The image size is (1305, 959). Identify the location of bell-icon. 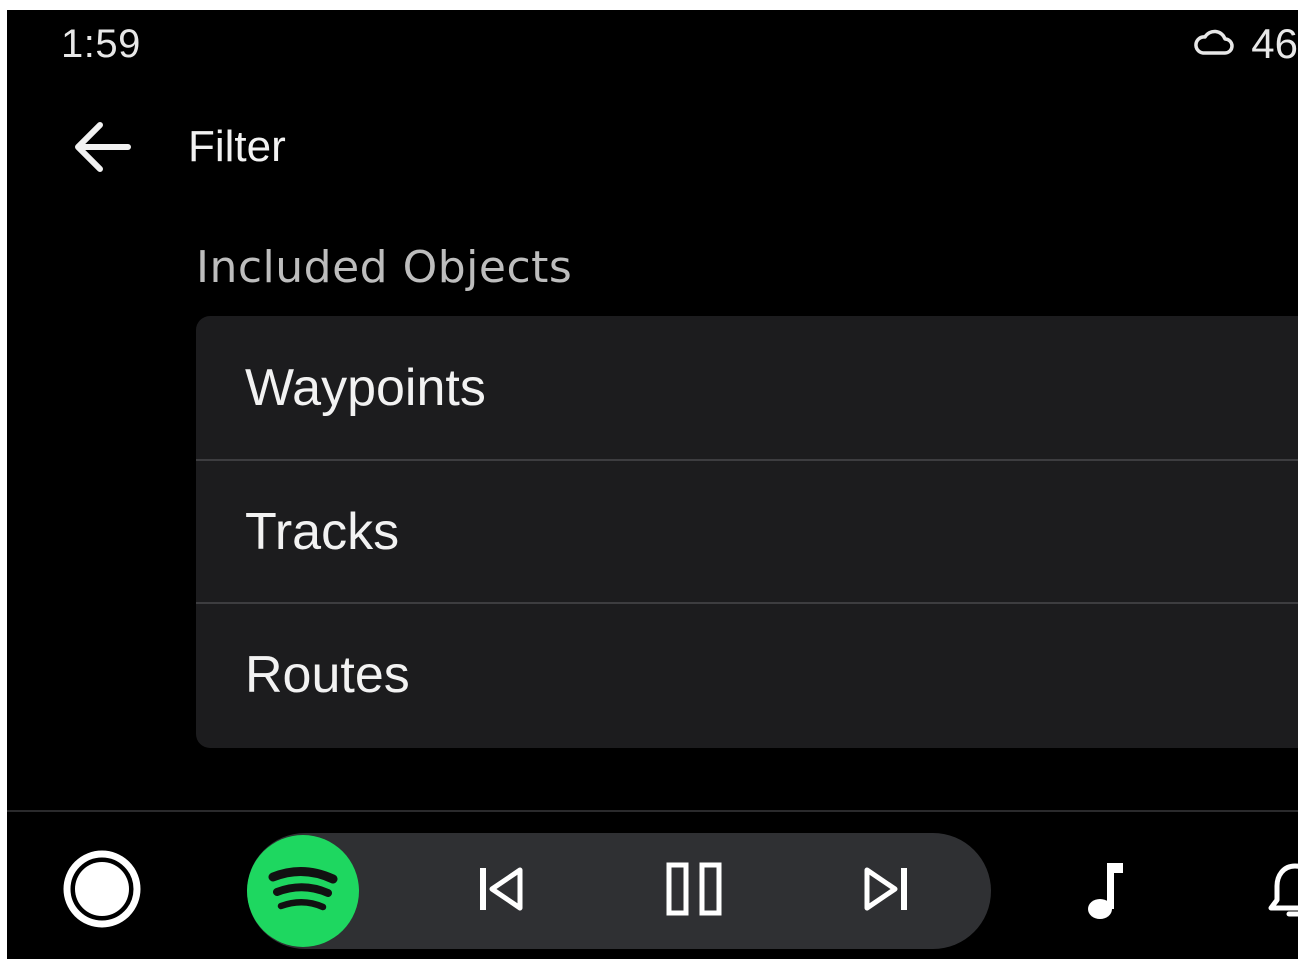
(1281, 892).